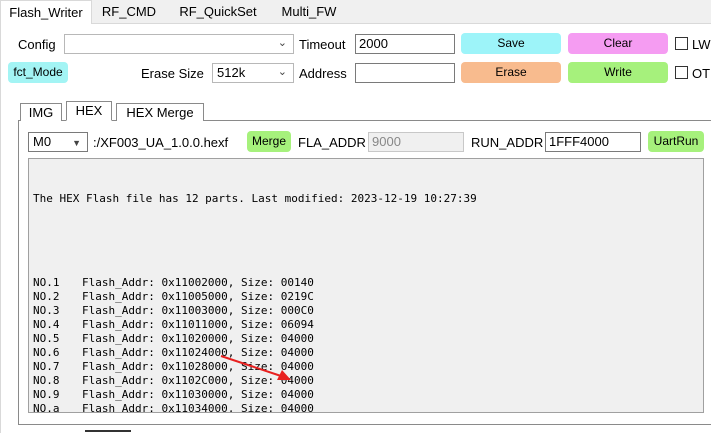  What do you see at coordinates (355, 12) in the screenshot?
I see `top-tab-bar: Flash_Writer RF_CMD RF_QuickSet Multi_FW` at bounding box center [355, 12].